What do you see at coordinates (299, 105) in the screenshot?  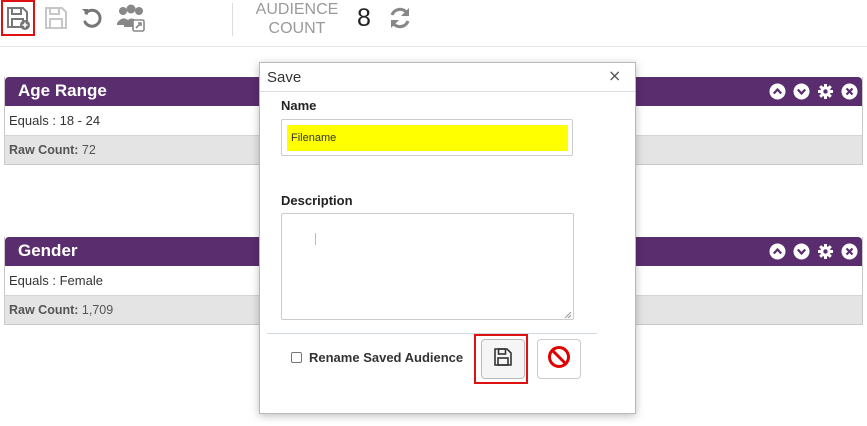 I see `name-label: Name` at bounding box center [299, 105].